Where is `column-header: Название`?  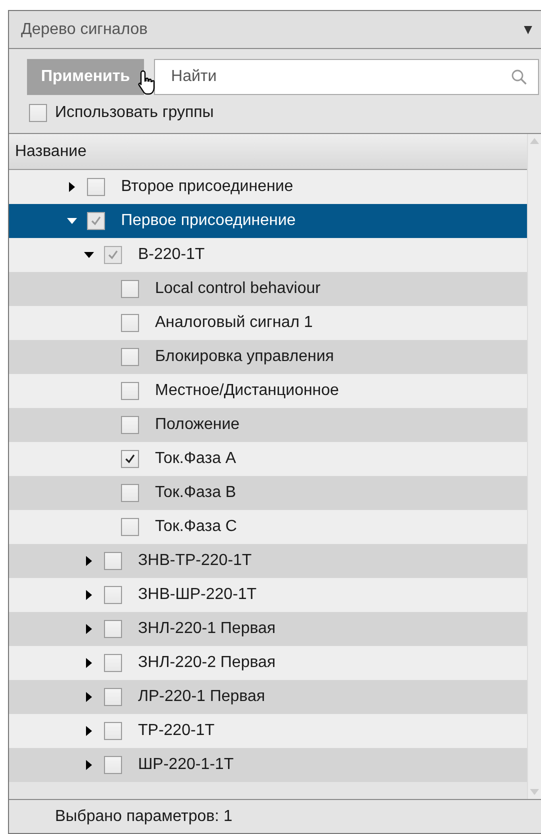
column-header: Название is located at coordinates (268, 152).